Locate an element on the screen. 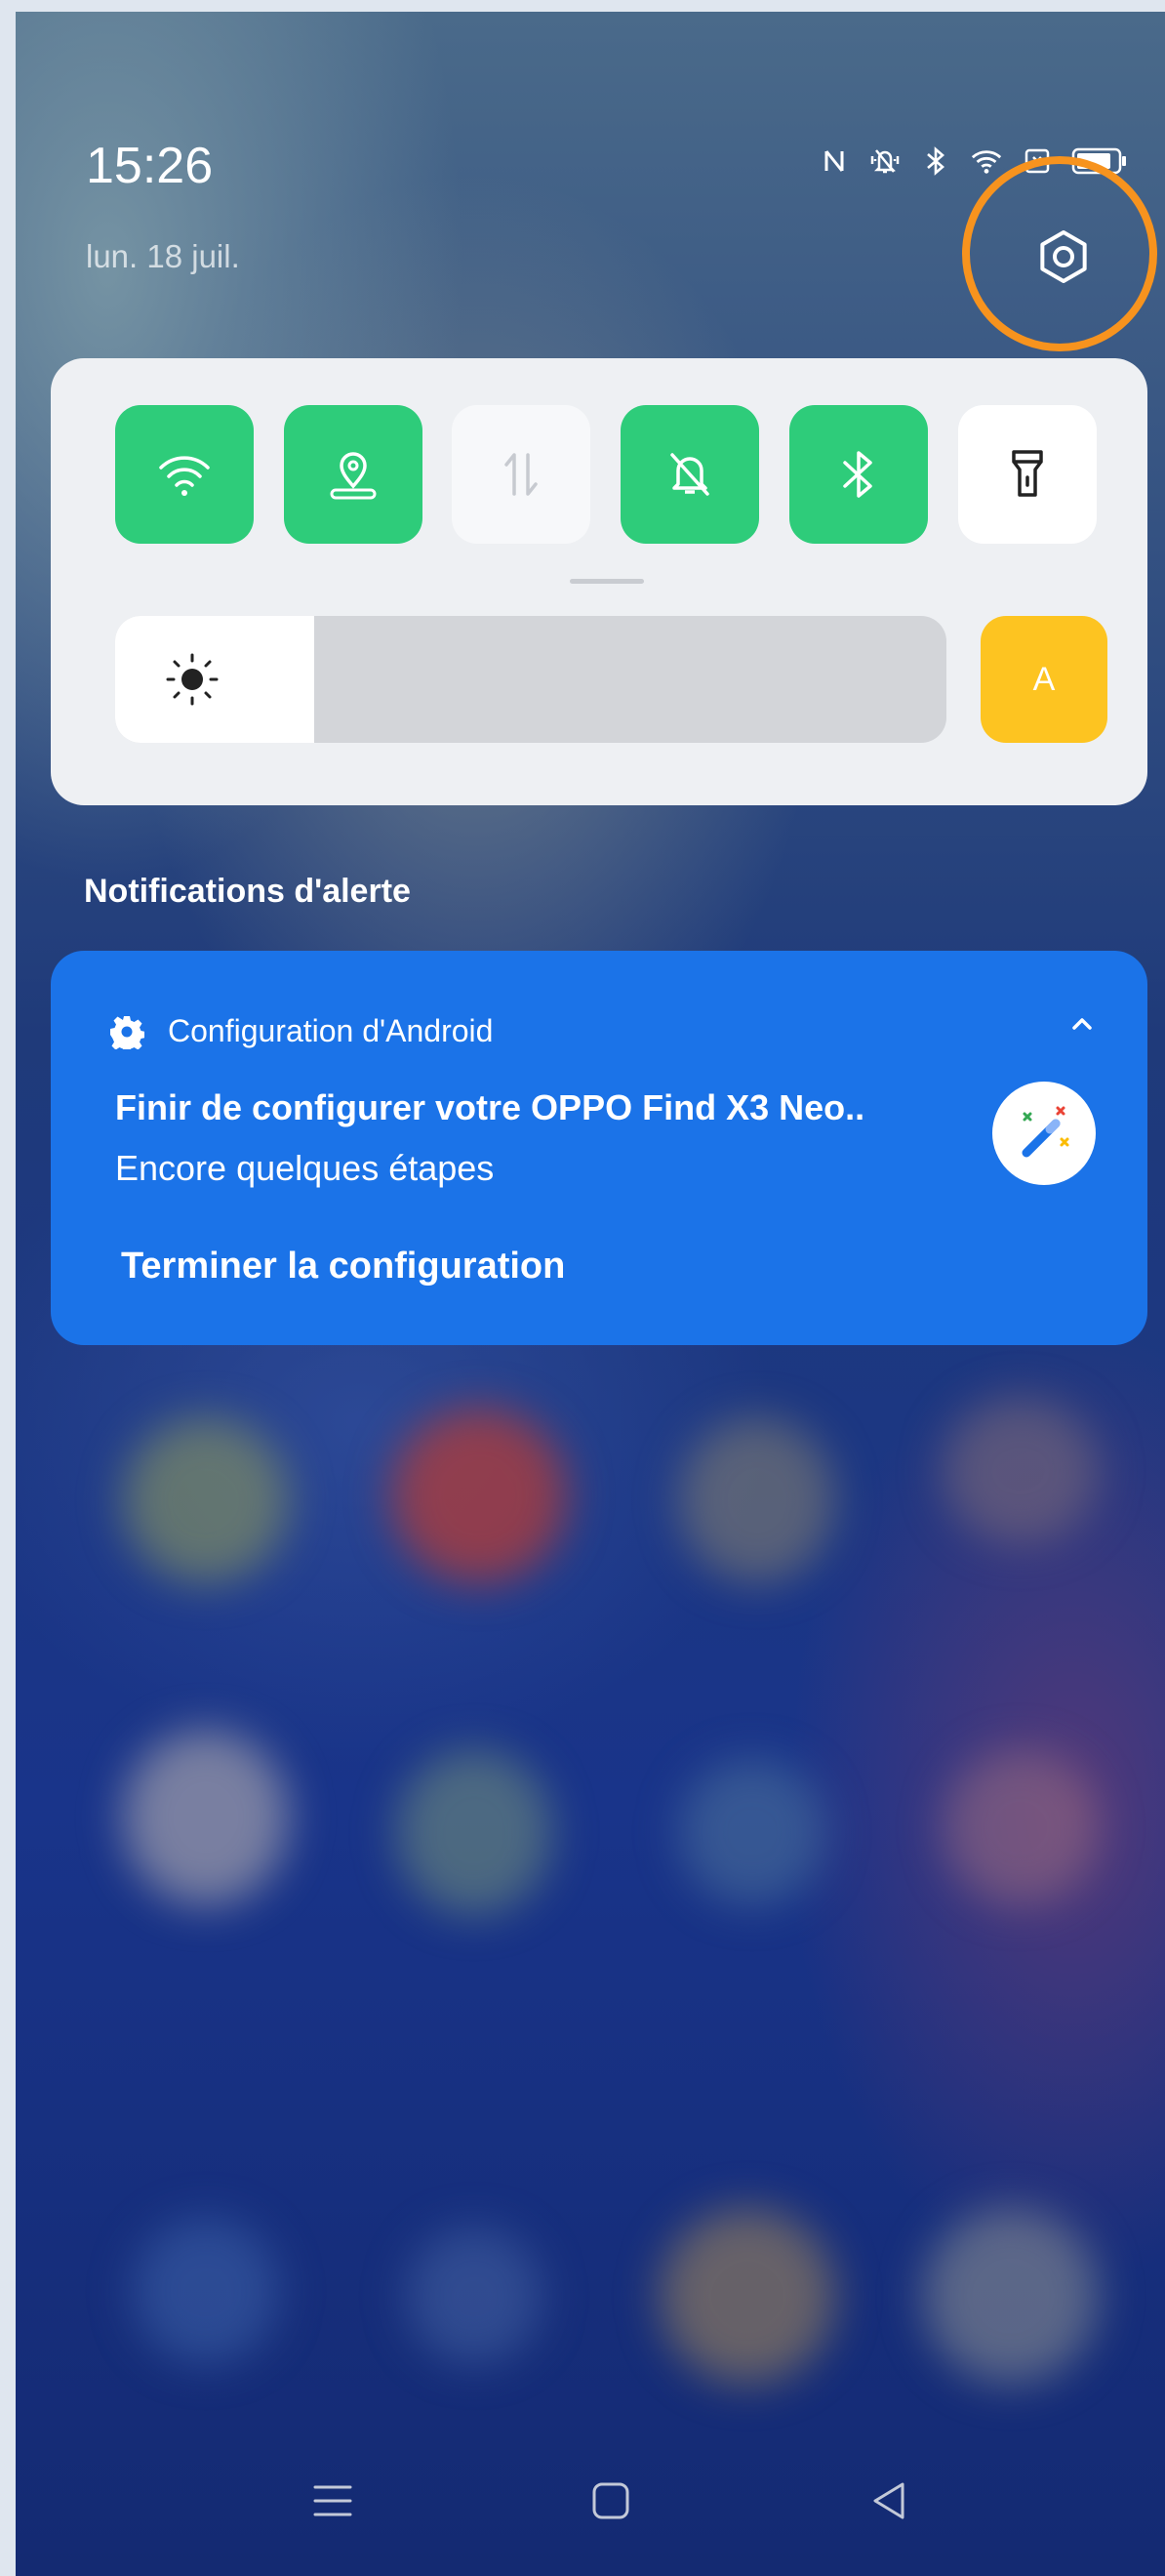 The image size is (1165, 2576). tile-mobile-data is located at coordinates (521, 474).